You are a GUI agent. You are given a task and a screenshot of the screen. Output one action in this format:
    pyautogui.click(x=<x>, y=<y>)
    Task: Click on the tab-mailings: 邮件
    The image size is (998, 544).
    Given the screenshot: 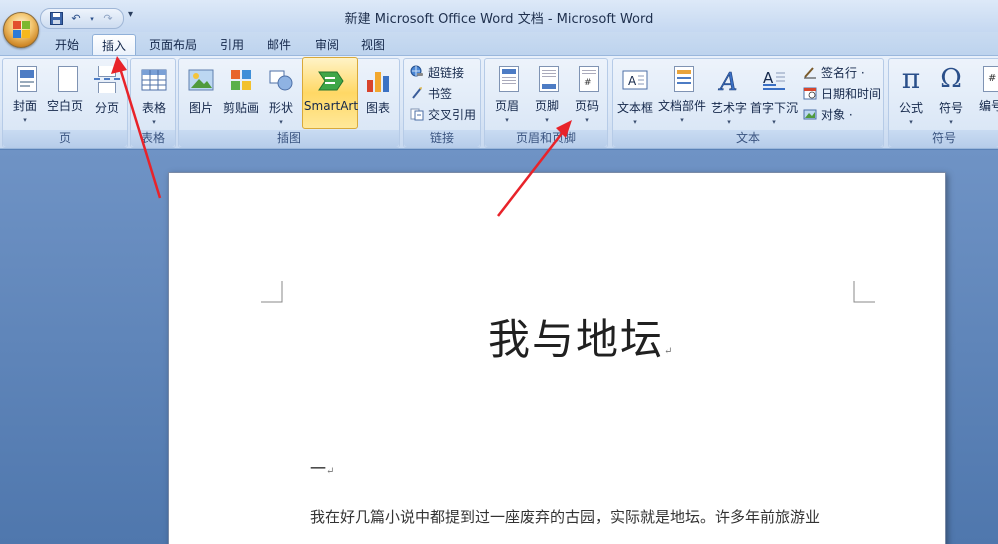 What is the action you would take?
    pyautogui.click(x=279, y=45)
    